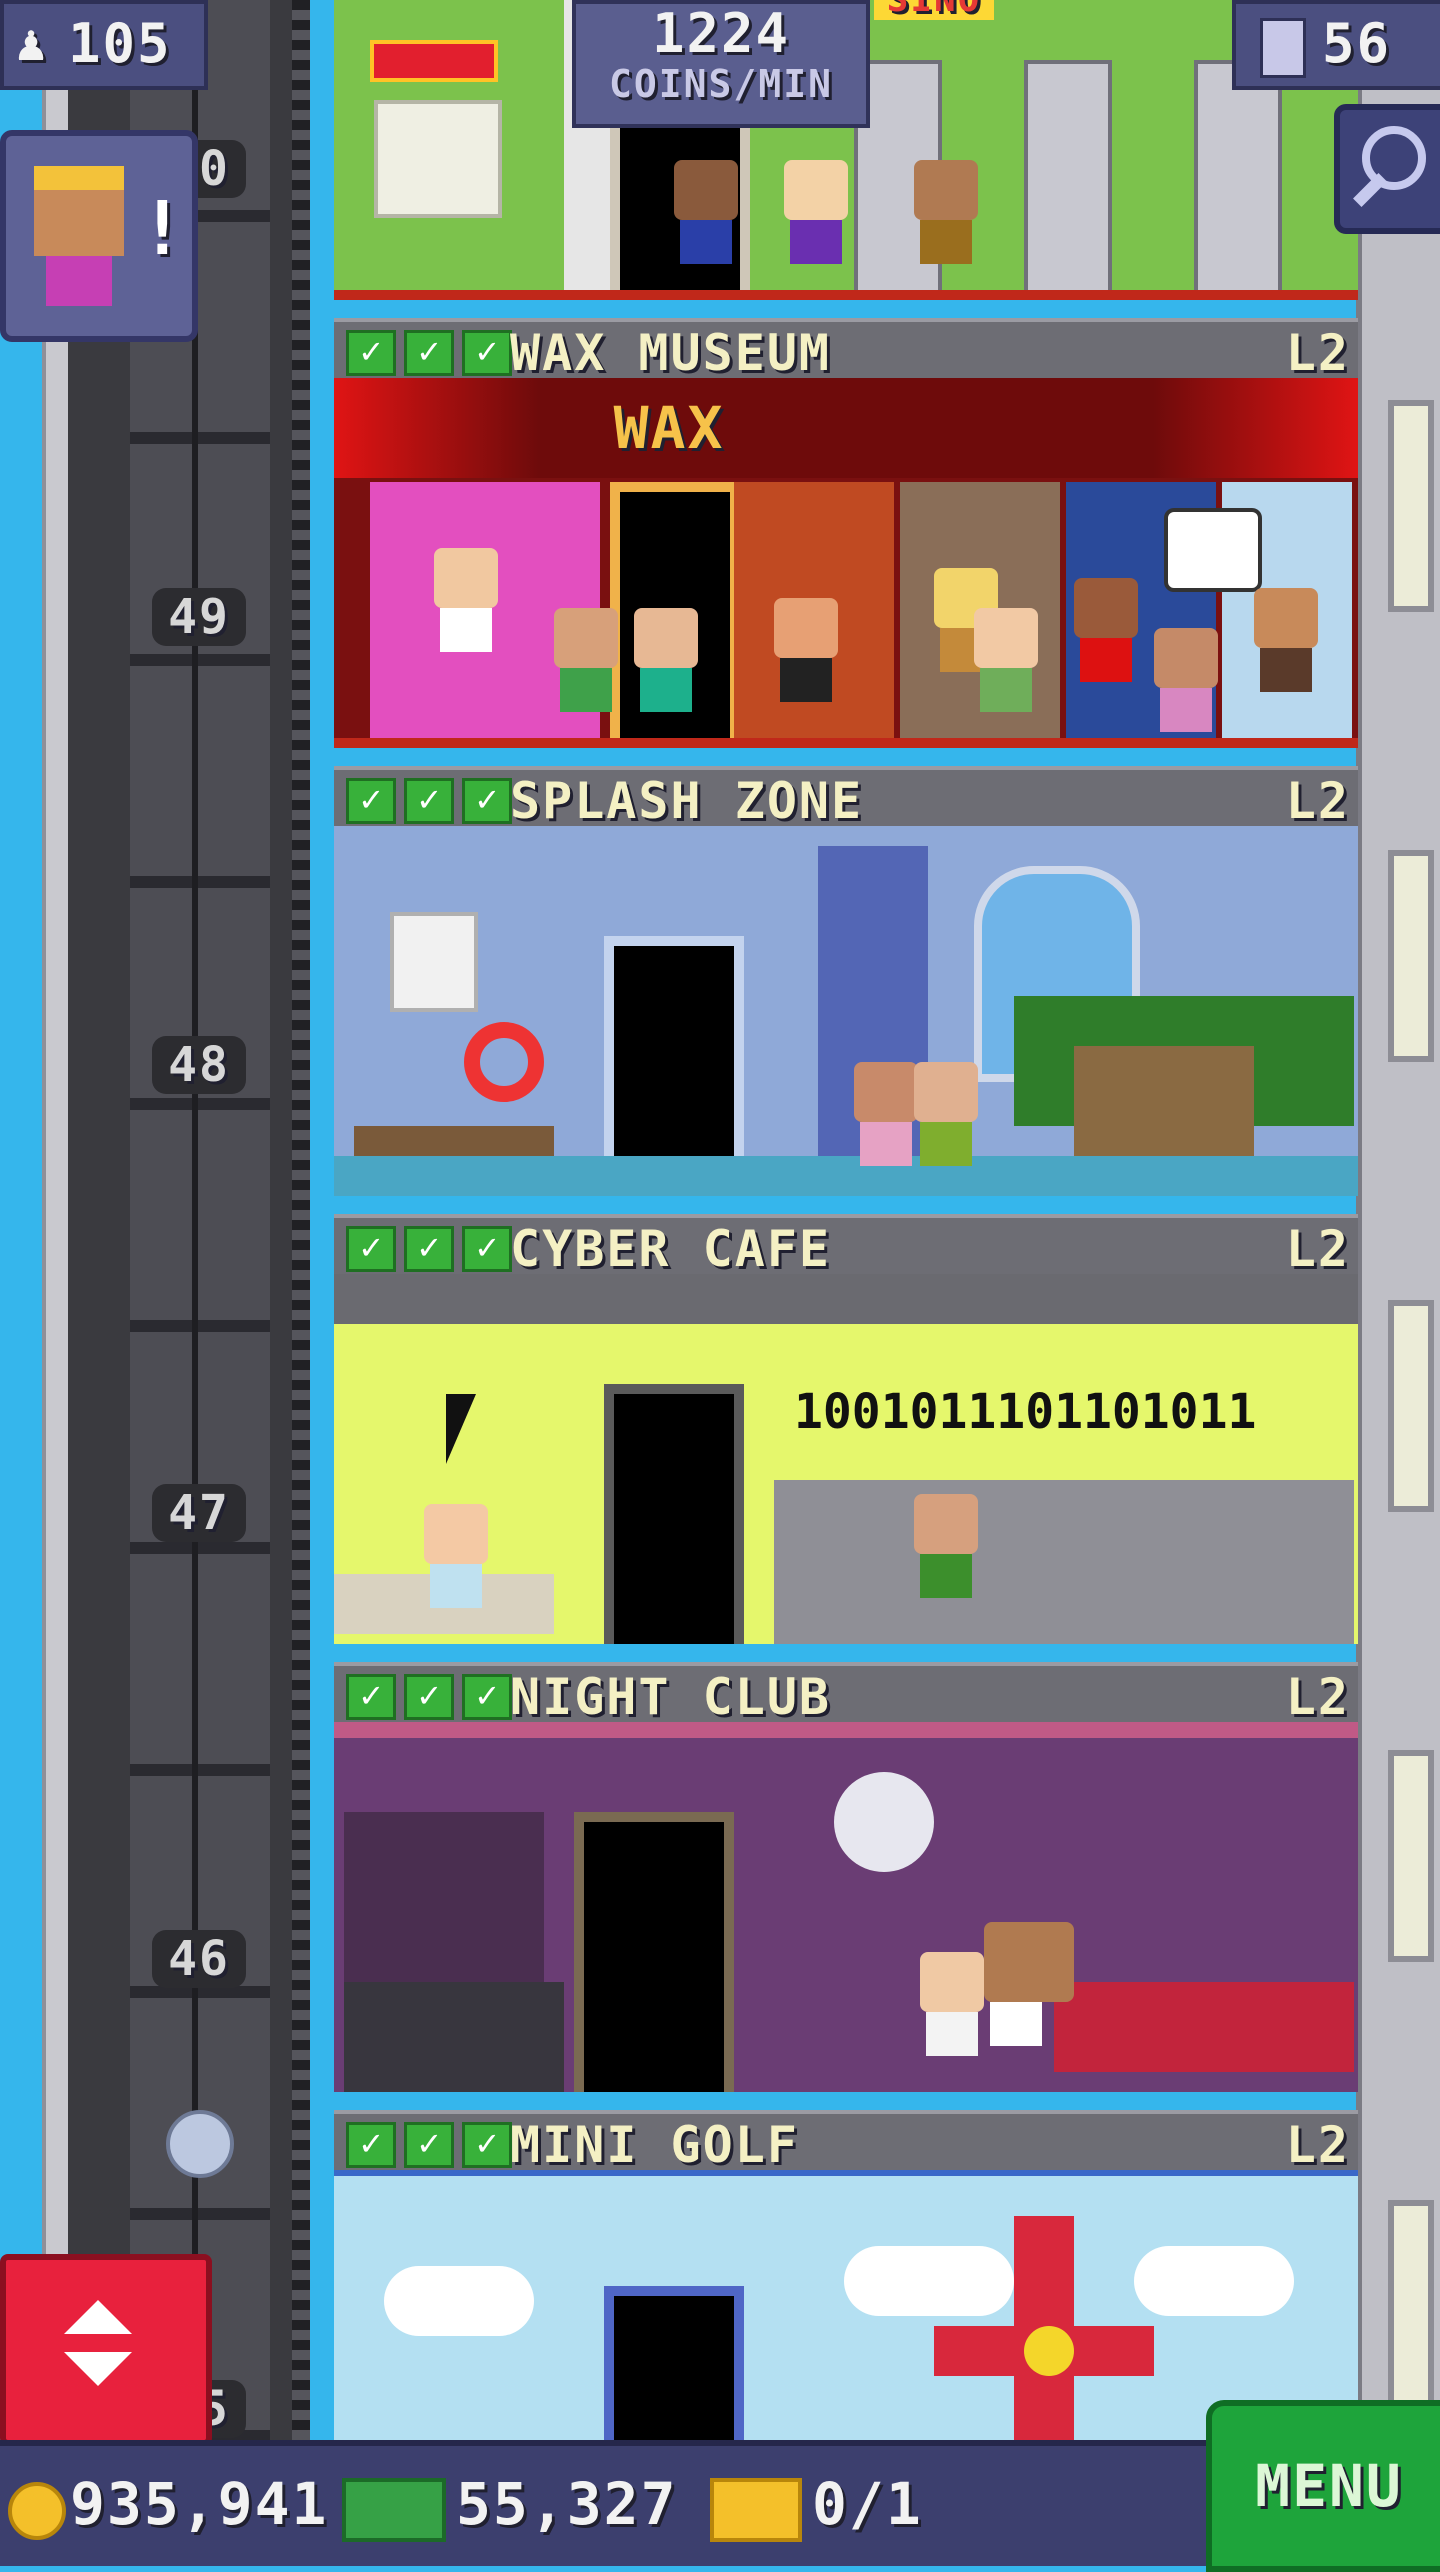 This screenshot has height=2572, width=1440. Describe the element at coordinates (687, 801) in the screenshot. I see `floor-name: SPLASH ZONE` at that location.